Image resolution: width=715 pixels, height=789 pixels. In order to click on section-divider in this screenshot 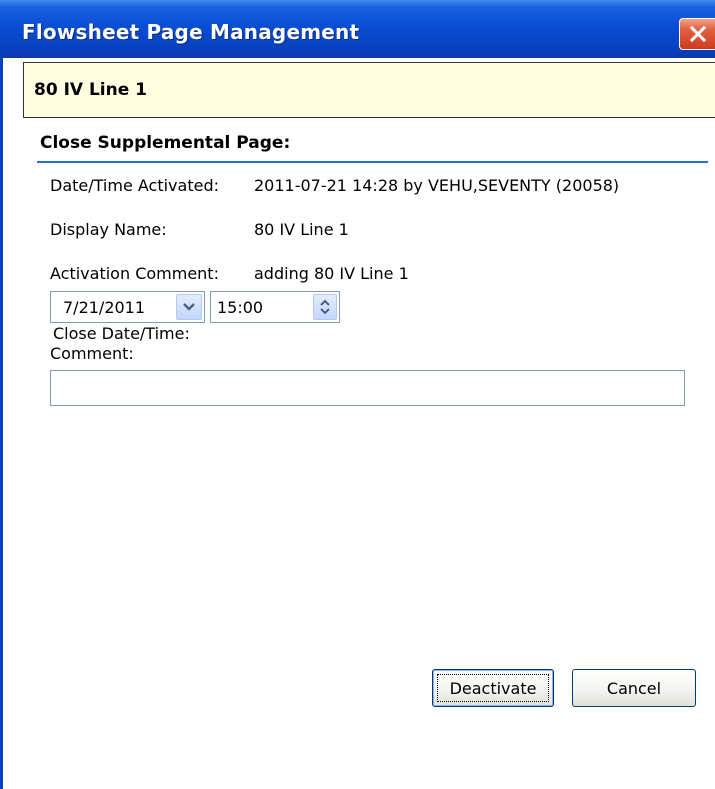, I will do `click(372, 162)`.